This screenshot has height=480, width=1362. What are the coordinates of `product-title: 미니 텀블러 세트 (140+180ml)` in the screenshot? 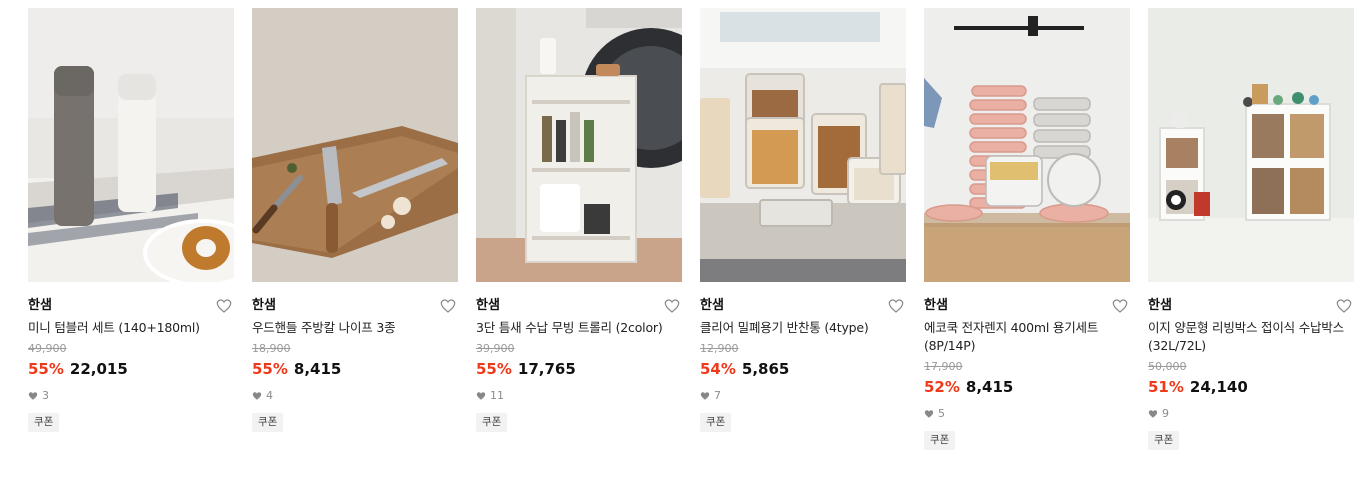 It's located at (131, 328).